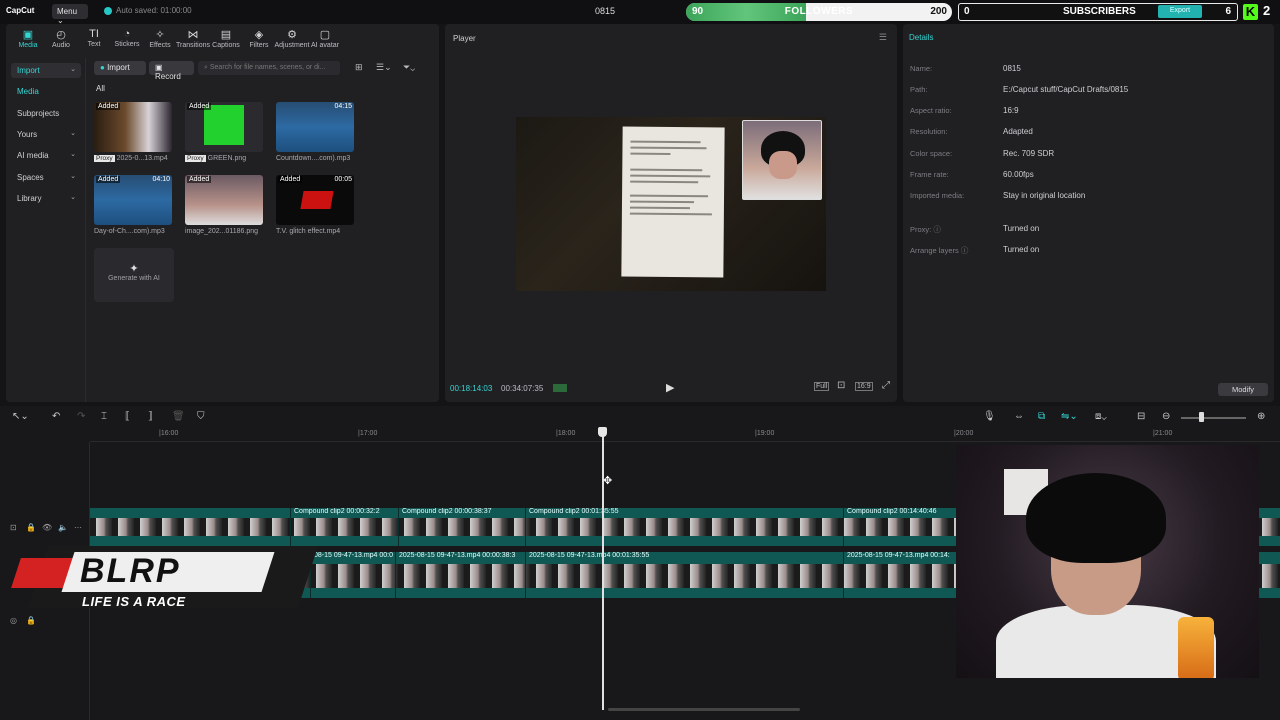  I want to click on tab-captions: ▤ Captions, so click(226, 38).